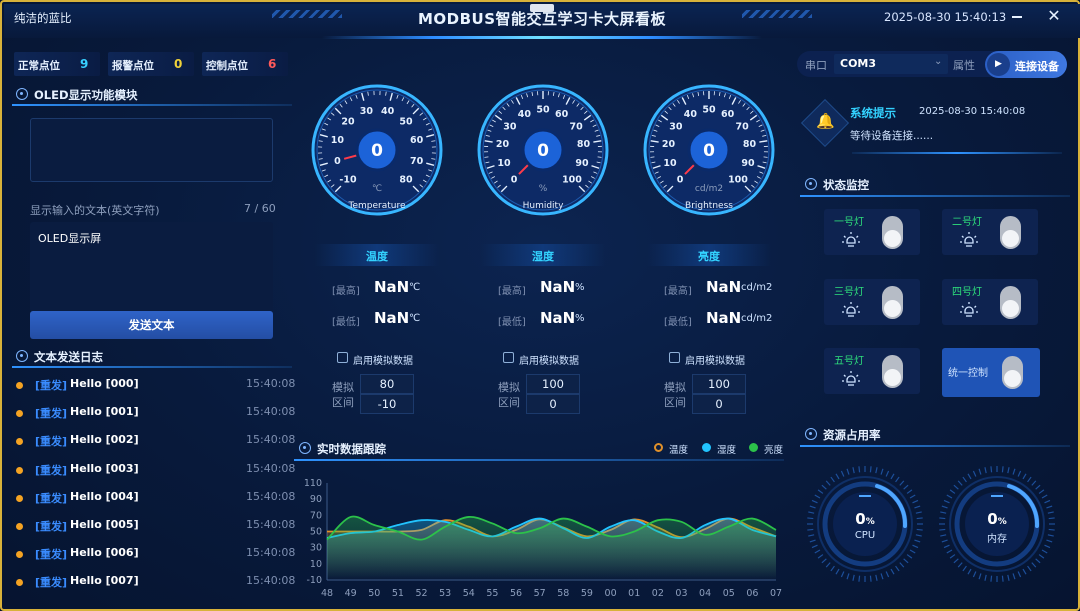  What do you see at coordinates (469, 593) in the screenshot?
I see `x-tick-label: 54` at bounding box center [469, 593].